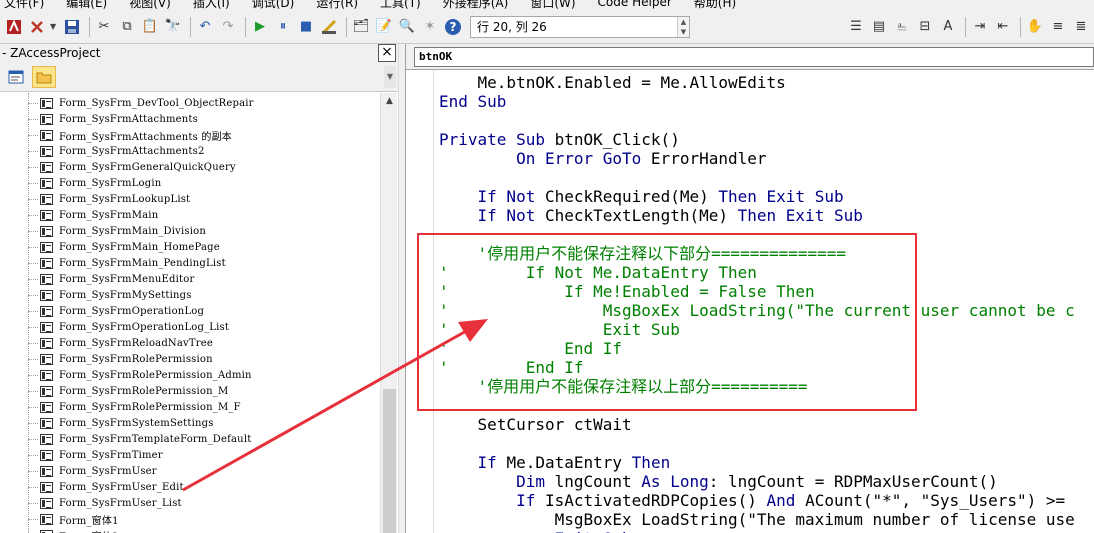 The height and width of the screenshot is (533, 1094). What do you see at coordinates (127, 279) in the screenshot?
I see `tree-item-label: Form_SysFrmMenuEditor` at bounding box center [127, 279].